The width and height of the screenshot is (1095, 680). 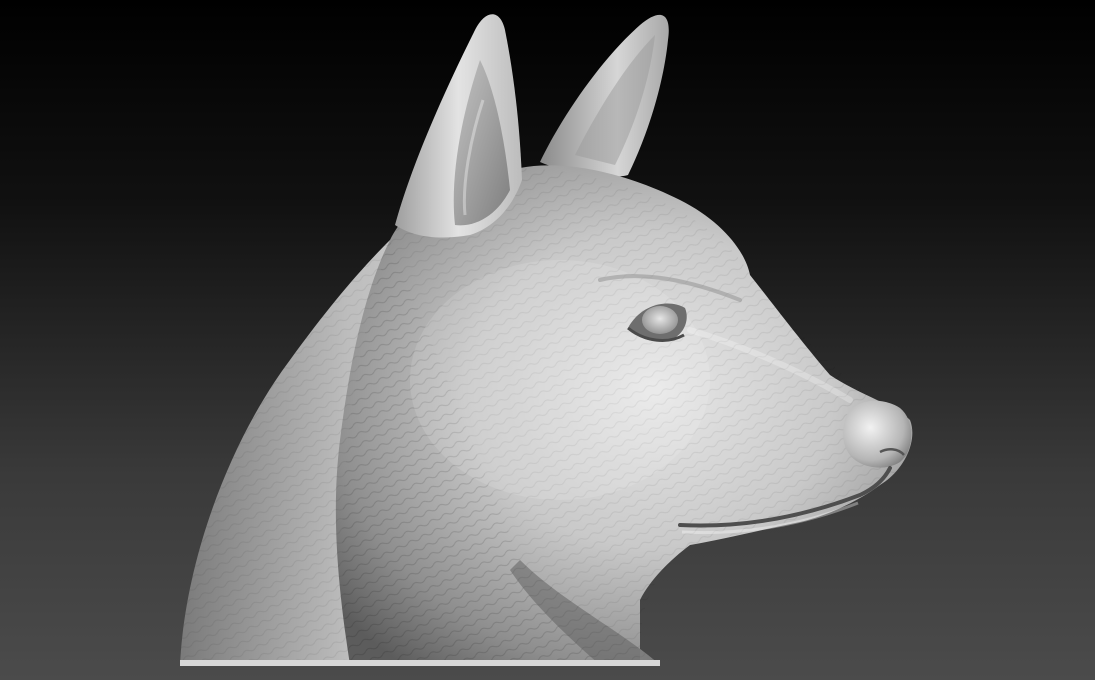 What do you see at coordinates (420, 663) in the screenshot?
I see `bust-base` at bounding box center [420, 663].